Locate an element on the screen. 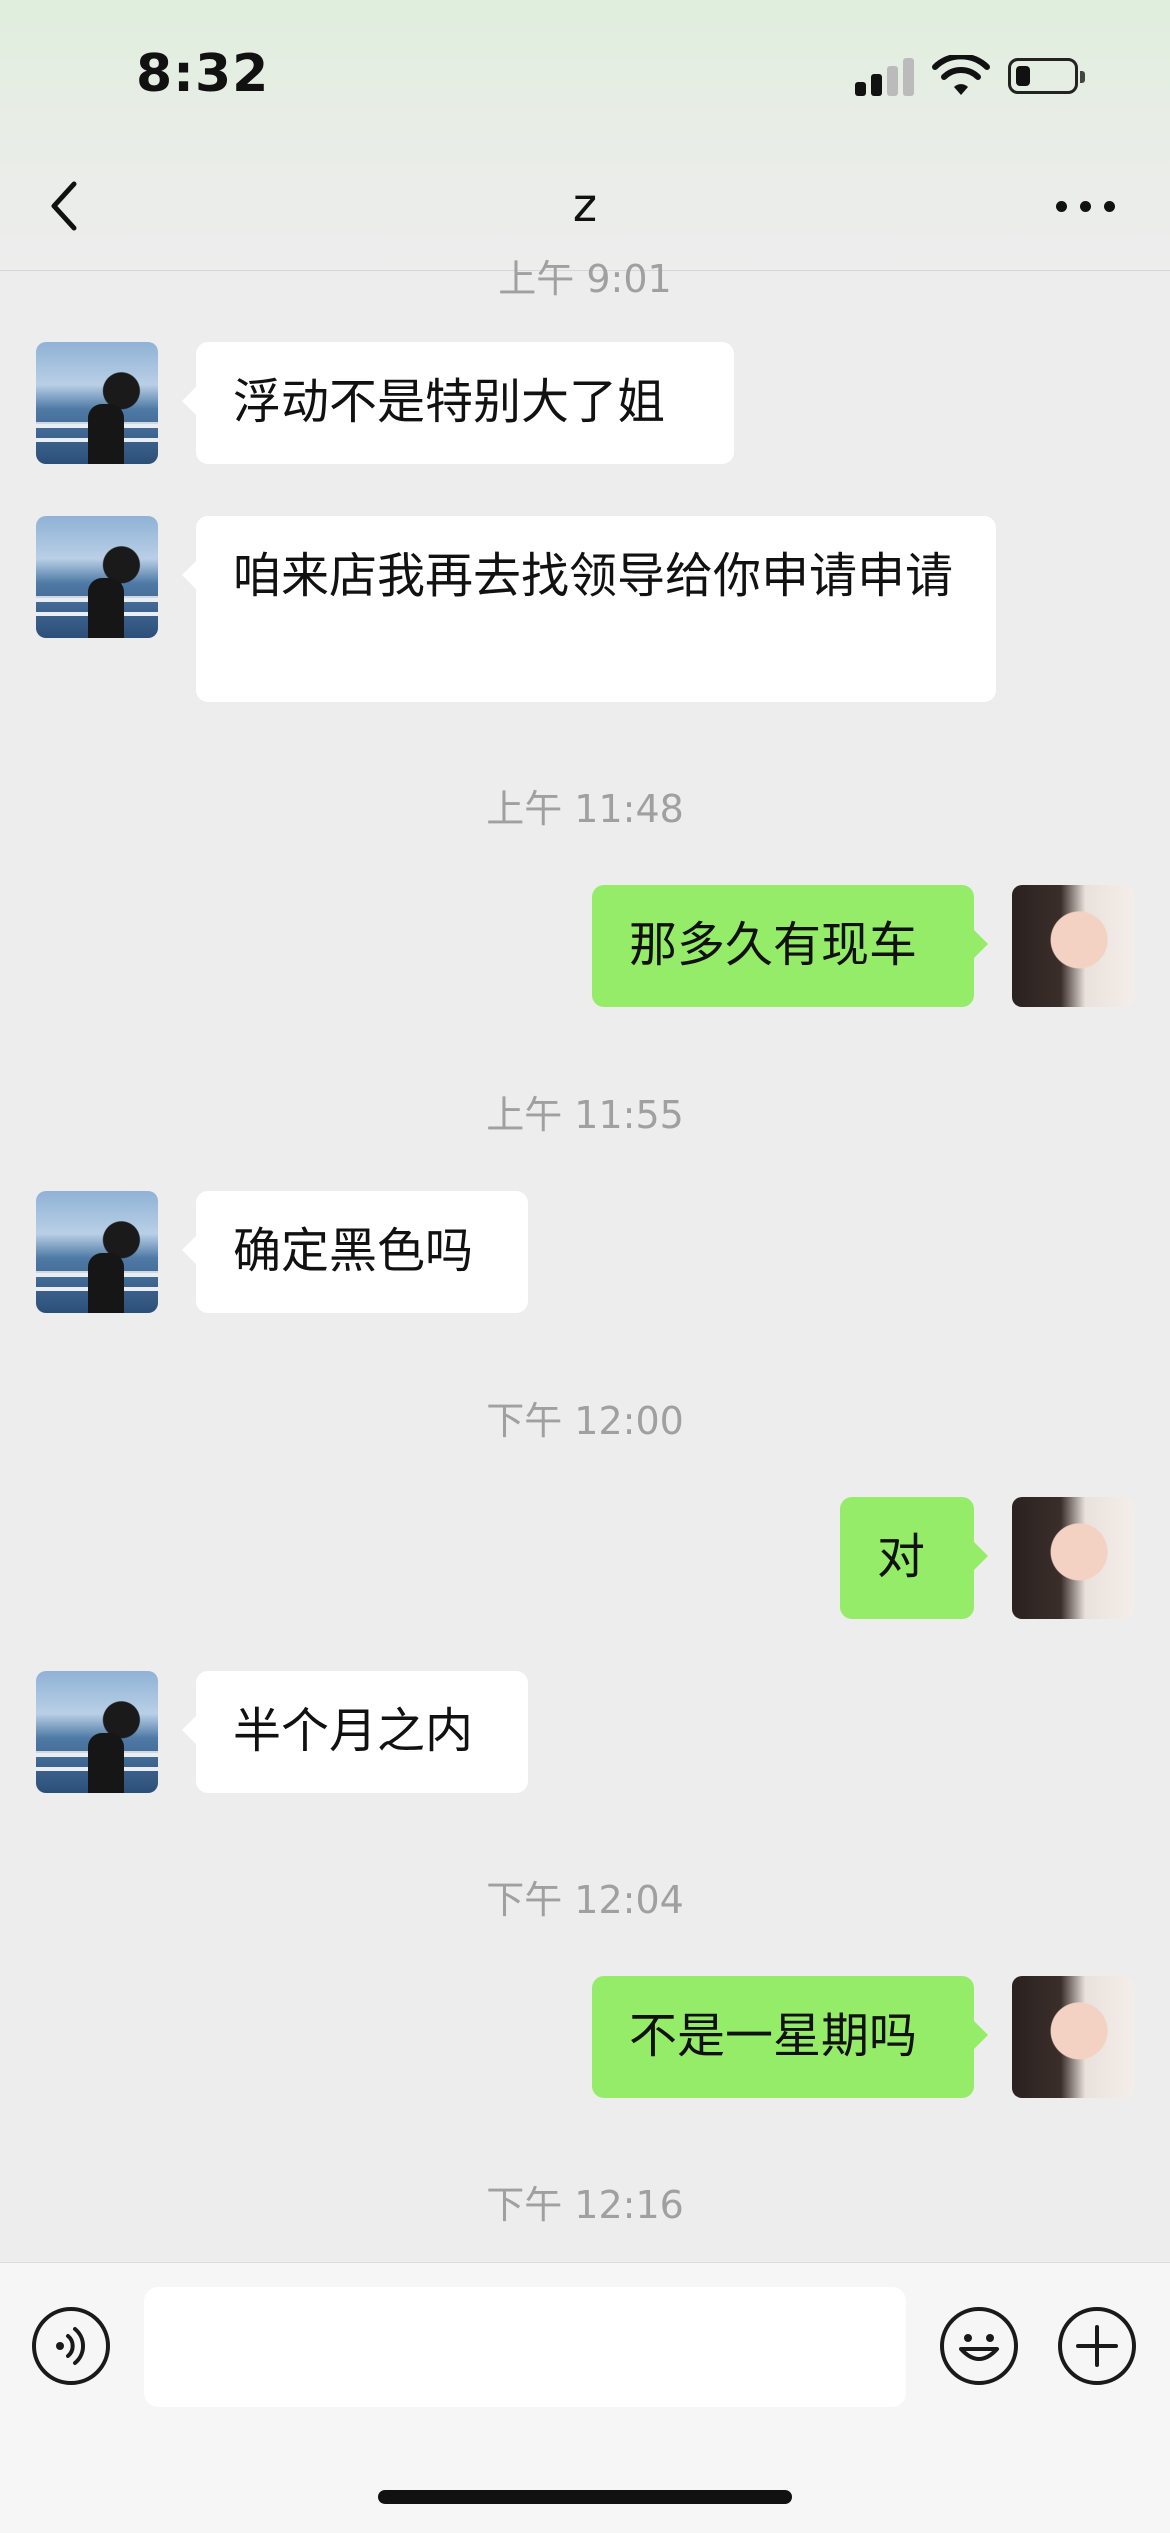  status-time: 8:32 is located at coordinates (203, 74).